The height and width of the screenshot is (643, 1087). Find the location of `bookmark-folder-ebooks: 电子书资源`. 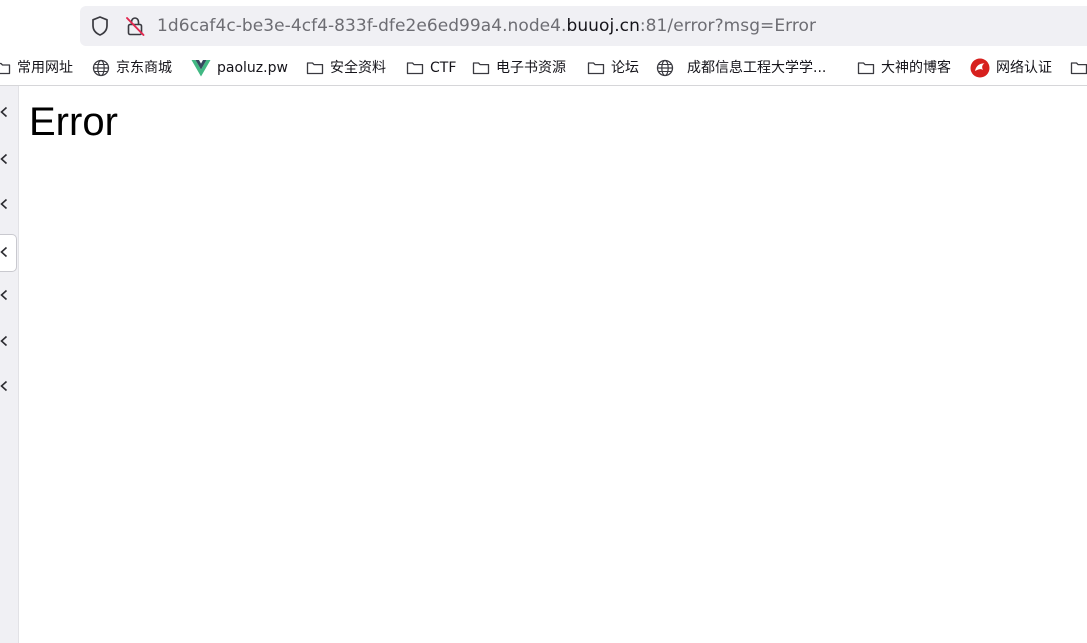

bookmark-folder-ebooks: 电子书资源 is located at coordinates (519, 68).